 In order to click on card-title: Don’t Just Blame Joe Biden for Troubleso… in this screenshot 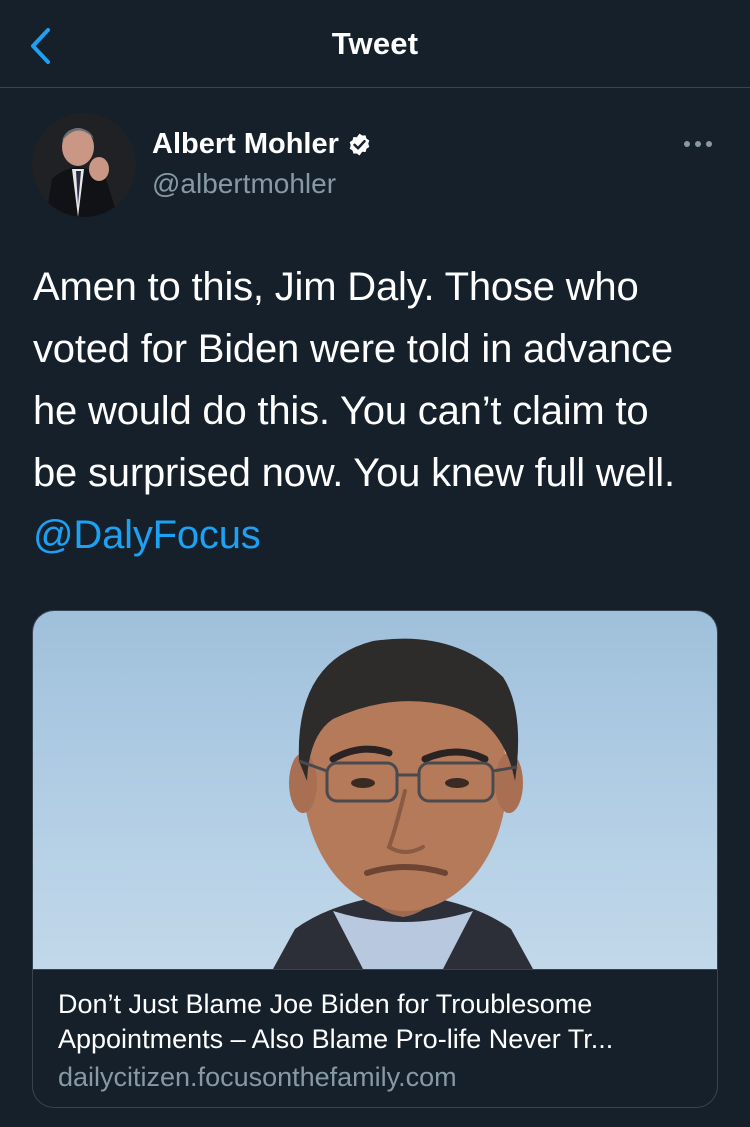, I will do `click(378, 1022)`.